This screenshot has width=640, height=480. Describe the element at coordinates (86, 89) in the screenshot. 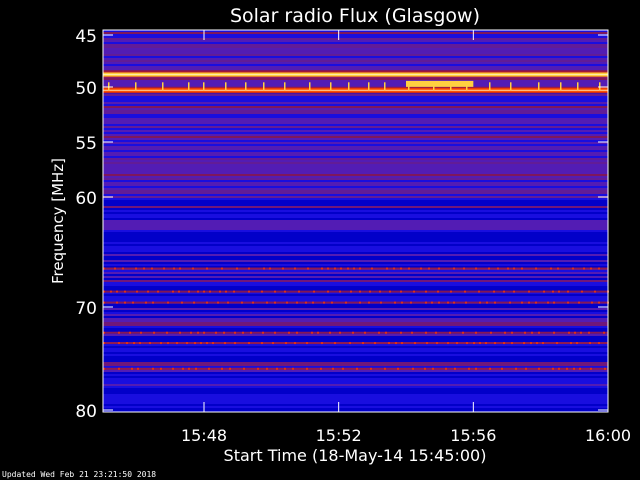

I see `y-tick-label: 50` at that location.